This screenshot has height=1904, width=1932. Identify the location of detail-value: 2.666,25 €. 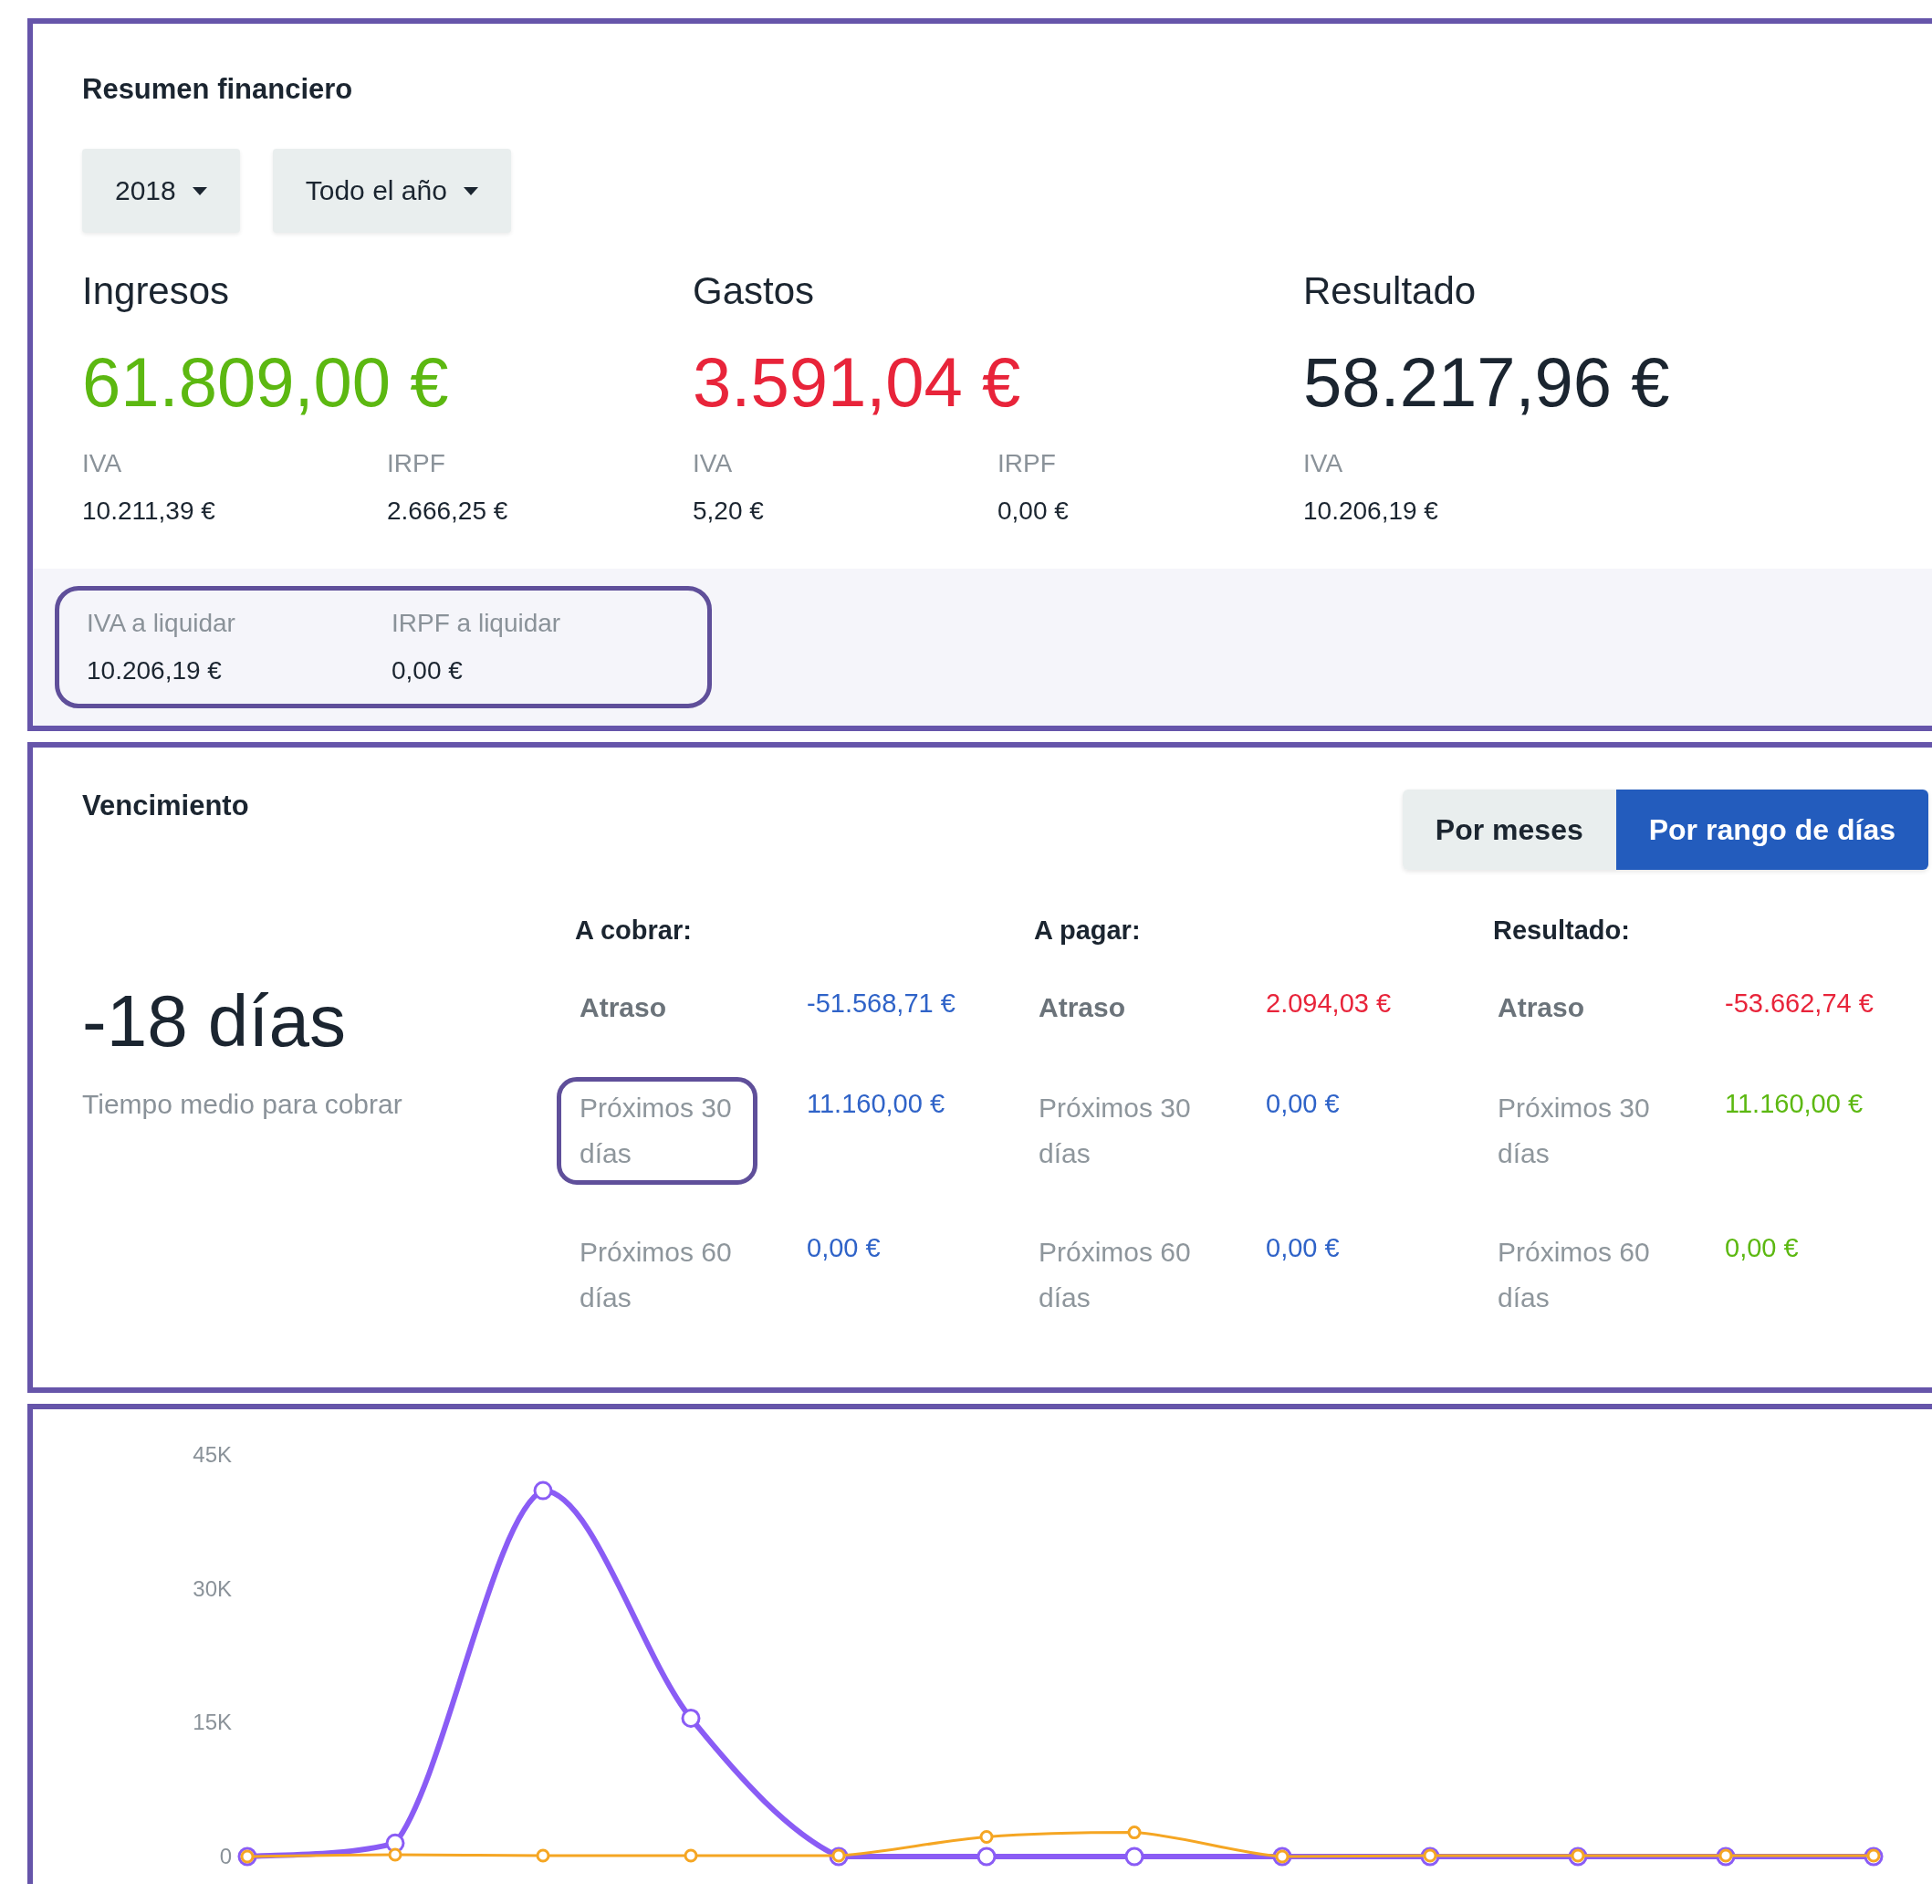
(448, 512).